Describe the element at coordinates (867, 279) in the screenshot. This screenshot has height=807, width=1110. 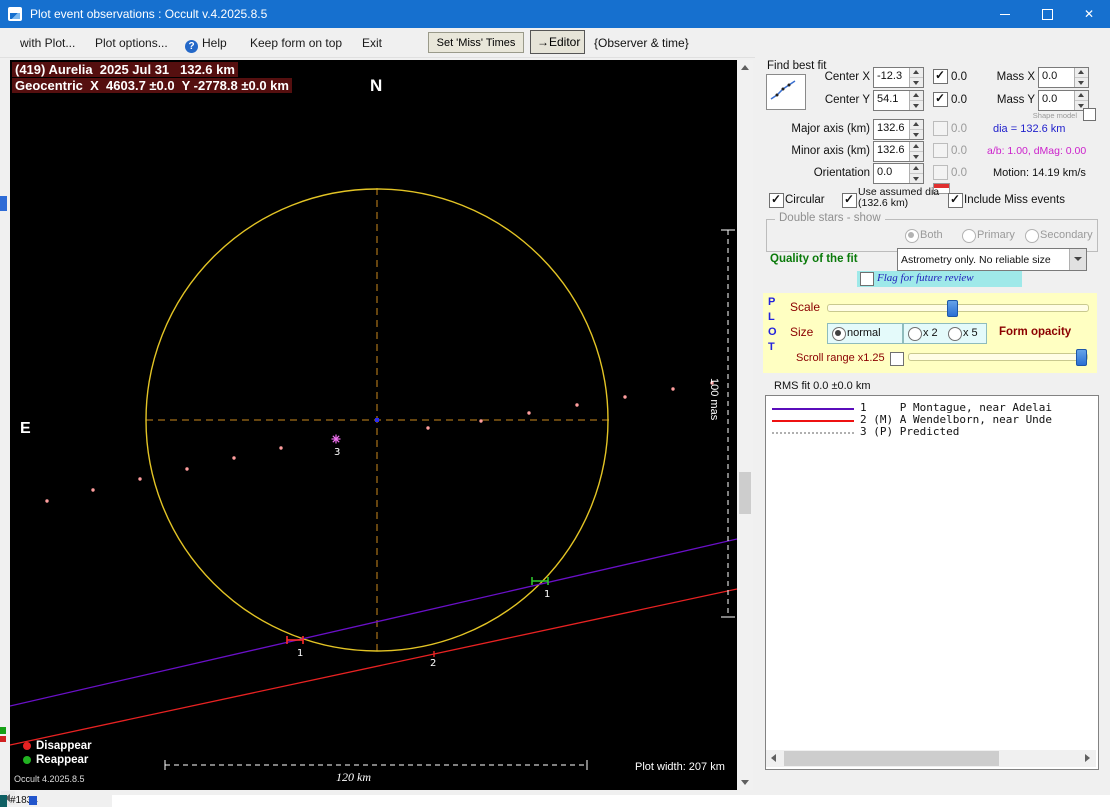
I see `flag-review-checkbox` at that location.